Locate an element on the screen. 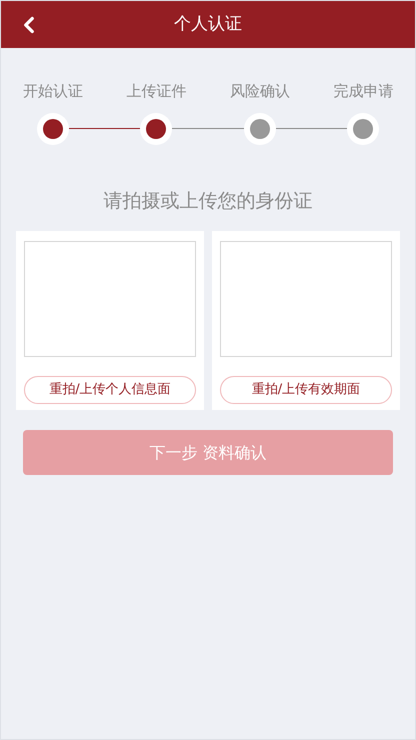 This screenshot has height=740, width=416. step-label: 风险确认 is located at coordinates (259, 91).